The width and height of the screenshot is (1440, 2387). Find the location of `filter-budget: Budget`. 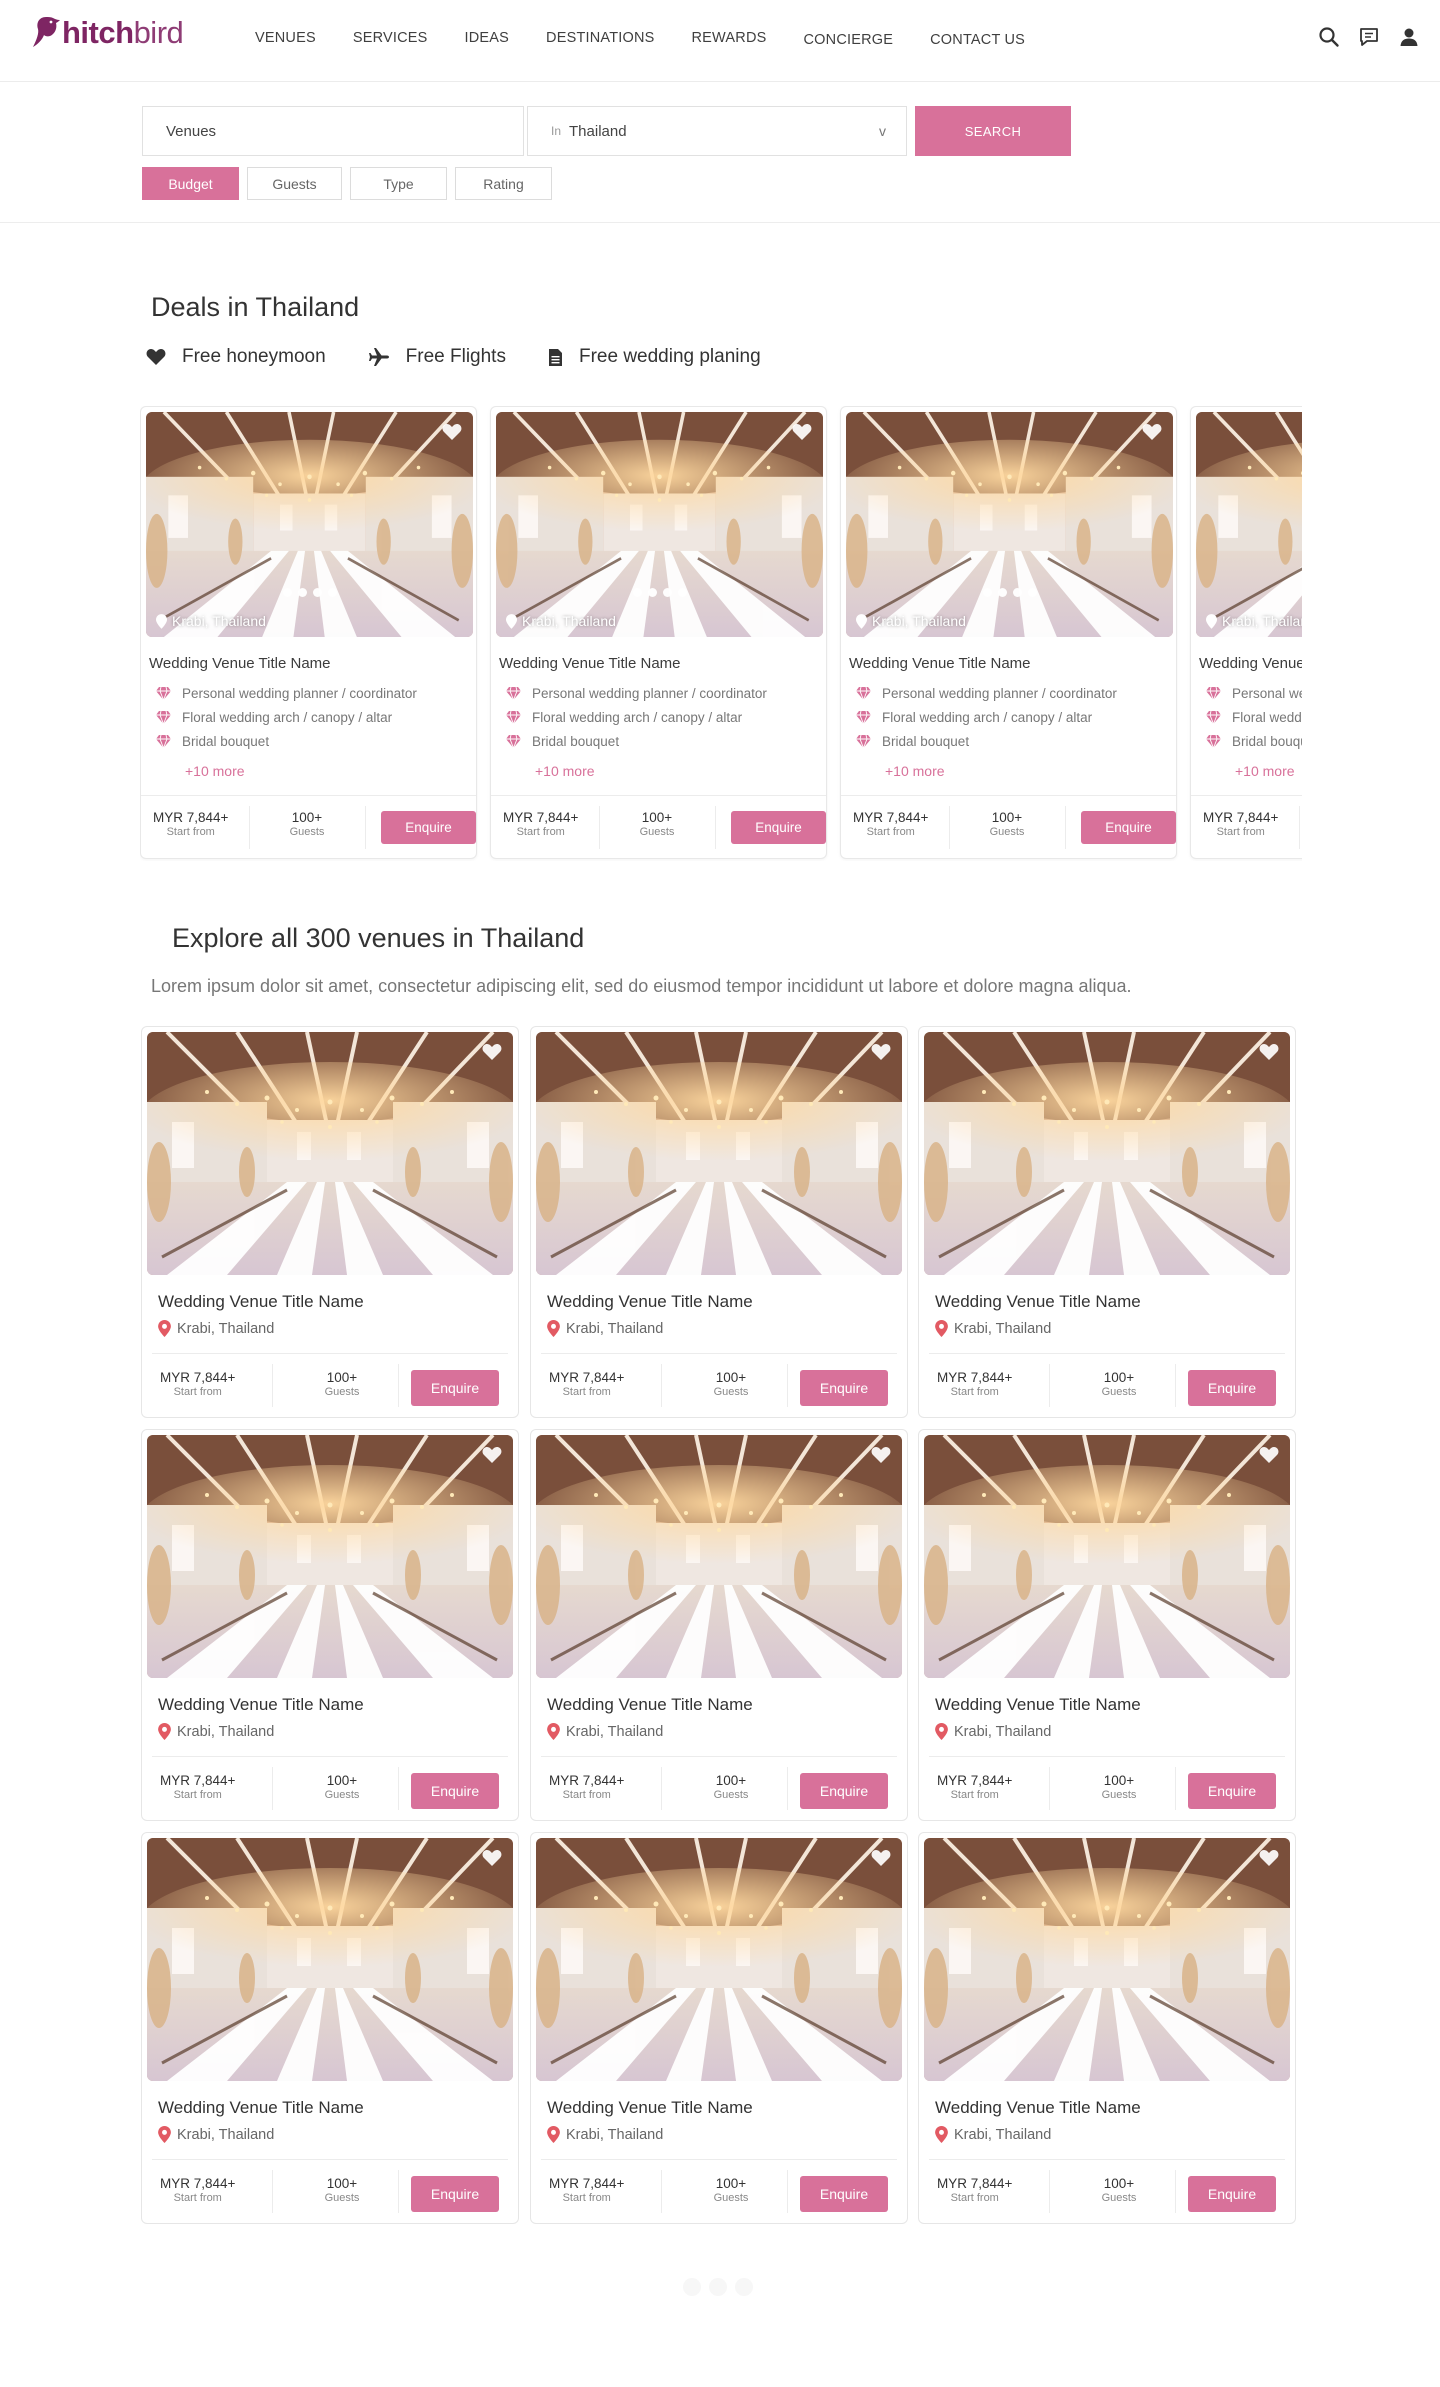

filter-budget: Budget is located at coordinates (190, 183).